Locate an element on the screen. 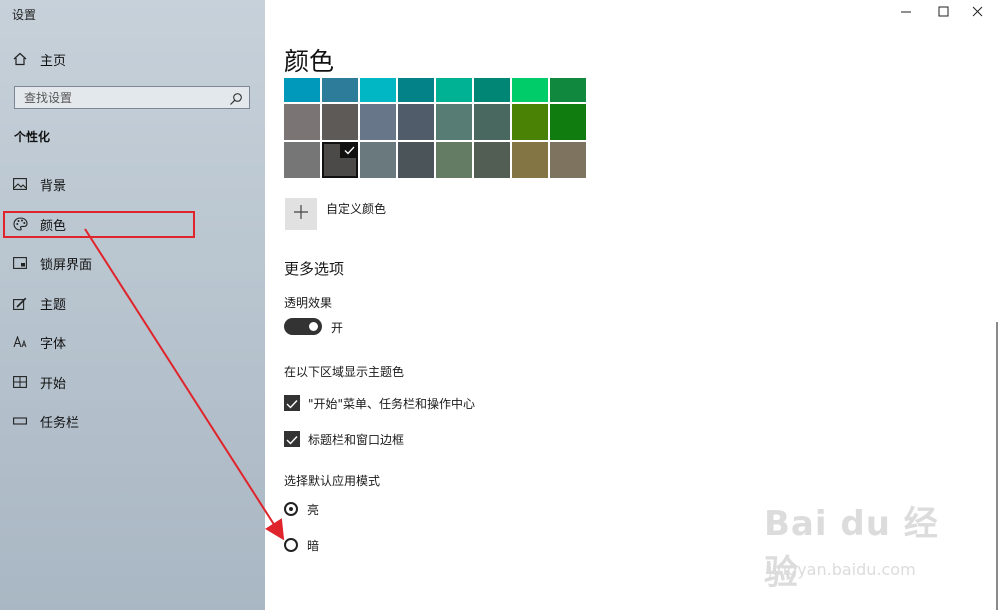 Image resolution: width=1000 pixels, height=610 pixels. radio-label: 暗 is located at coordinates (313, 545).